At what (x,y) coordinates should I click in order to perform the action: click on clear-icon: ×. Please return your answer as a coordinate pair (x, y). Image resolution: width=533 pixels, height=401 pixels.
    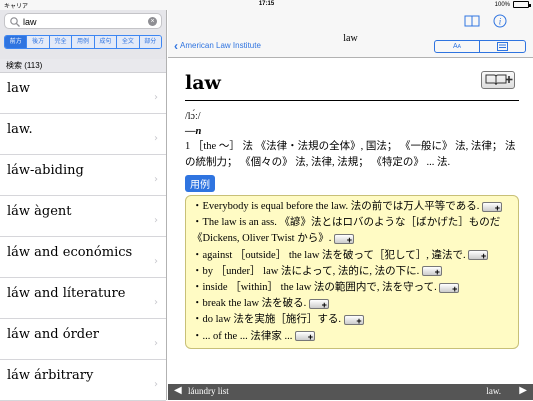
    Looking at the image, I should click on (152, 21).